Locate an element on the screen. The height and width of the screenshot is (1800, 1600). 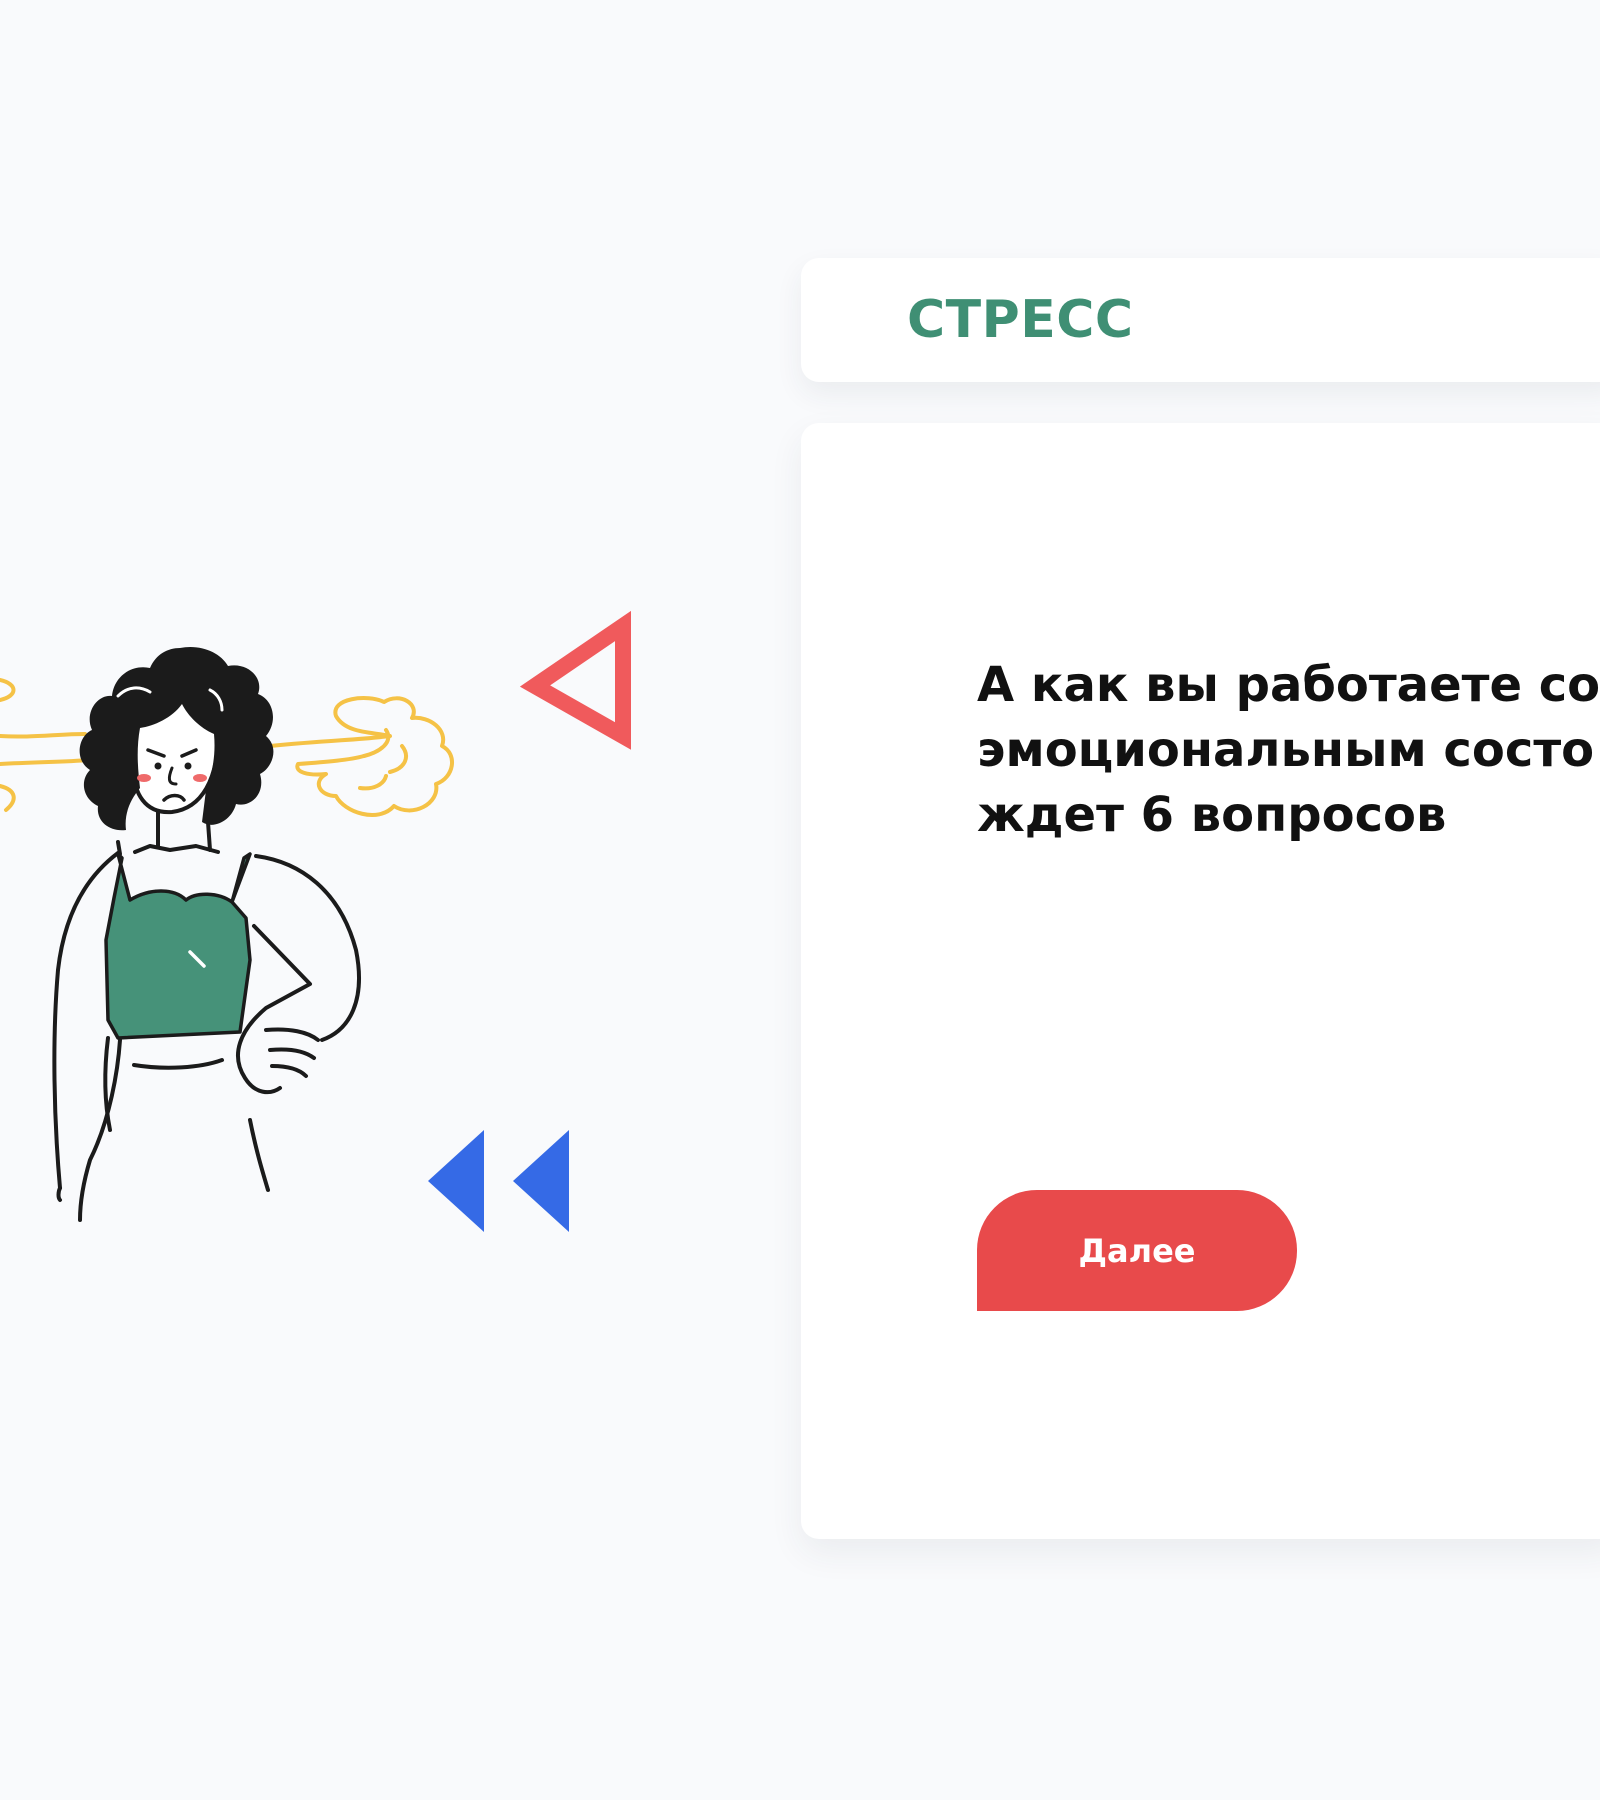
right-blush is located at coordinates (200, 778).